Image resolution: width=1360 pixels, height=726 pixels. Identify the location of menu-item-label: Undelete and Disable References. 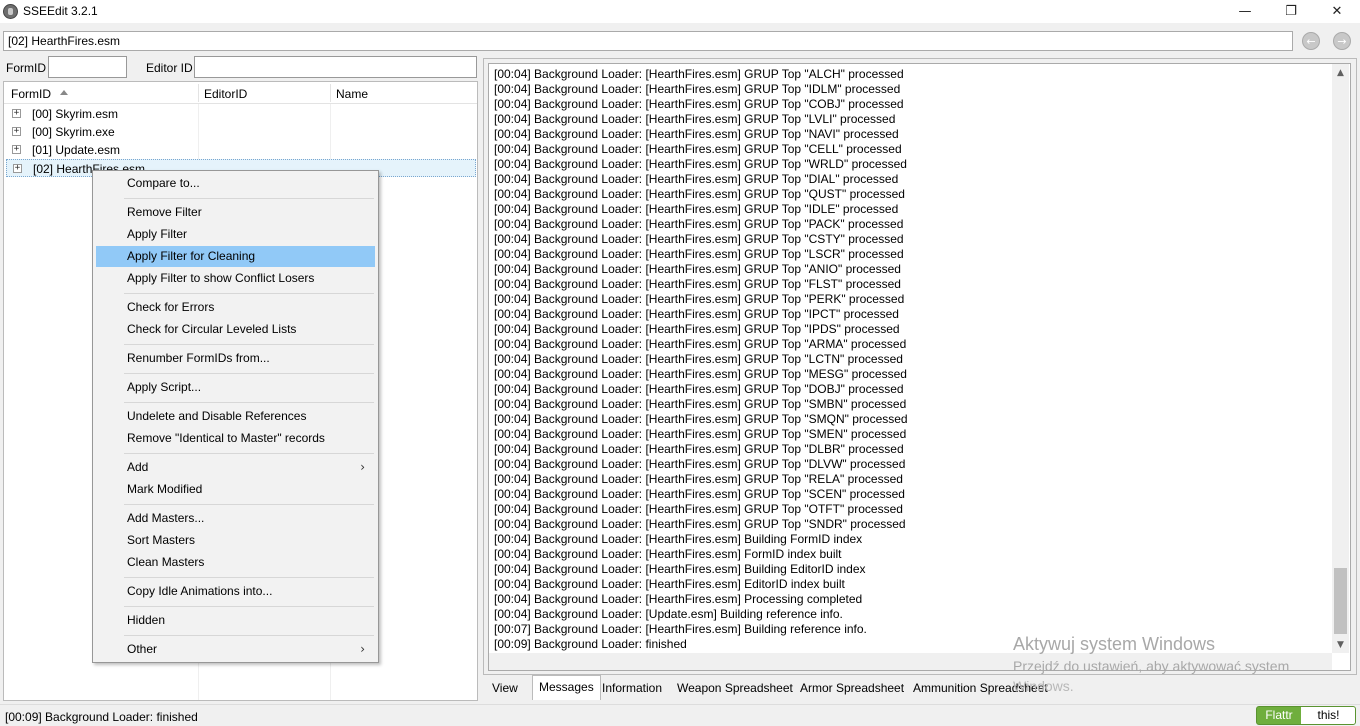
(217, 416).